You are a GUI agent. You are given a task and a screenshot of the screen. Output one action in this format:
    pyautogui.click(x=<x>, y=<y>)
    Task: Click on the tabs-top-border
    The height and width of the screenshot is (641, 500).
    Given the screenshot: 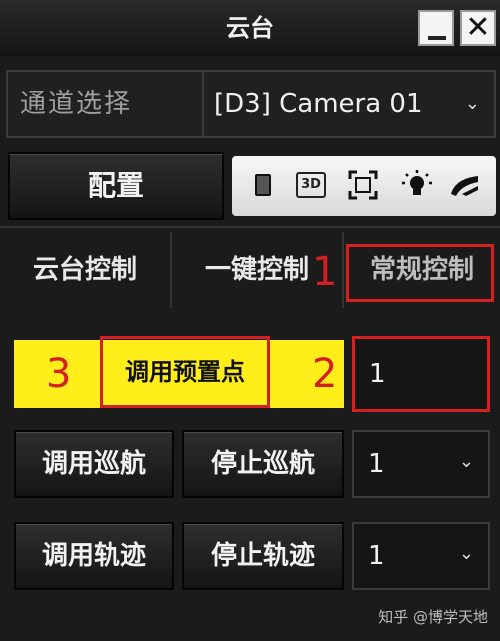 What is the action you would take?
    pyautogui.click(x=250, y=227)
    